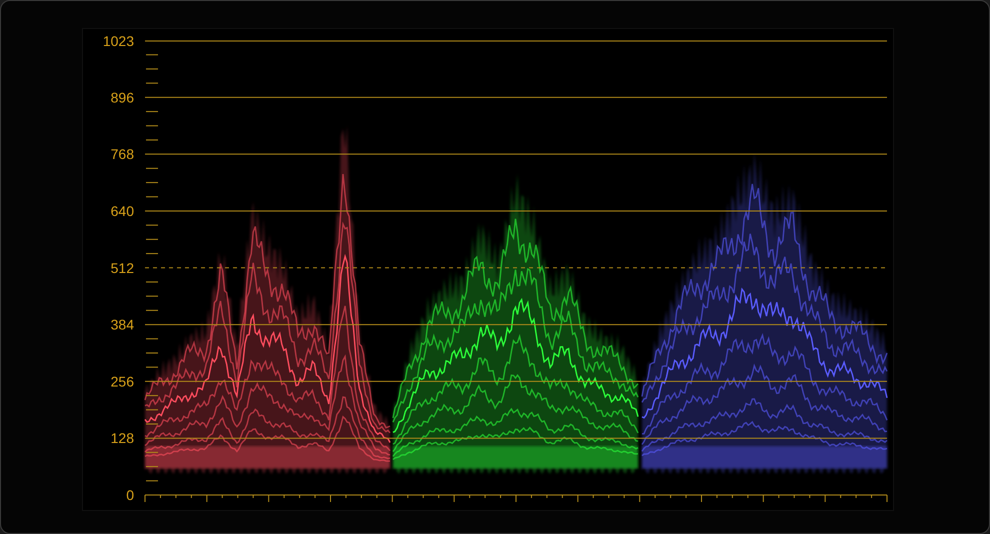  What do you see at coordinates (122, 210) in the screenshot?
I see `axis-label: 640` at bounding box center [122, 210].